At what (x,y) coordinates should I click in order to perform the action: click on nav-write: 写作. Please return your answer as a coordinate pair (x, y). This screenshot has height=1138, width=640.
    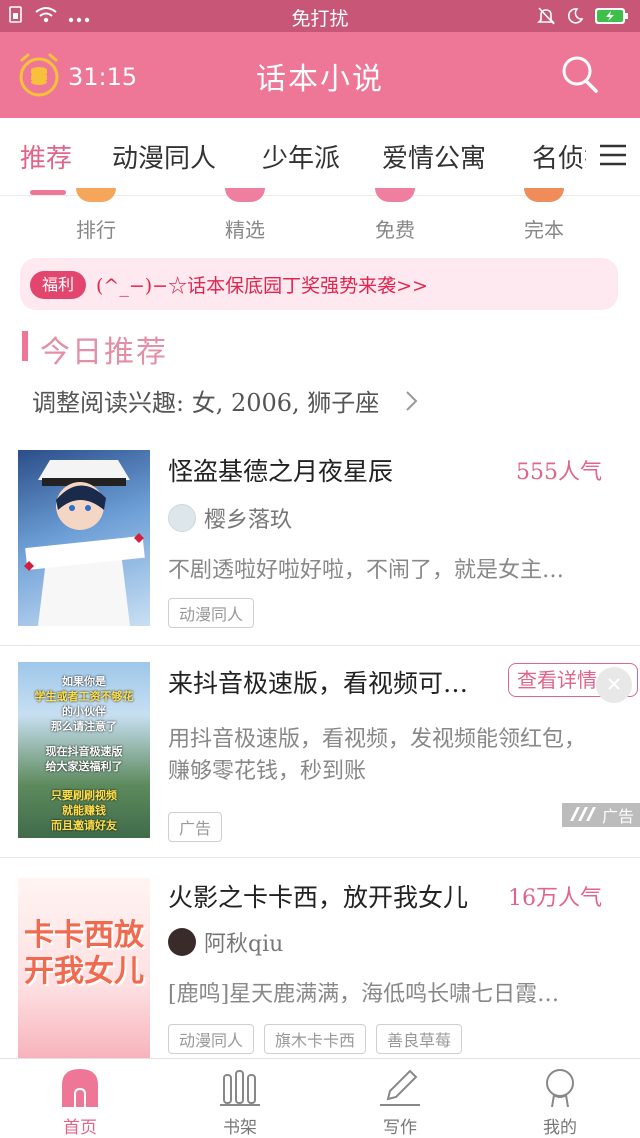
    Looking at the image, I should click on (400, 1102).